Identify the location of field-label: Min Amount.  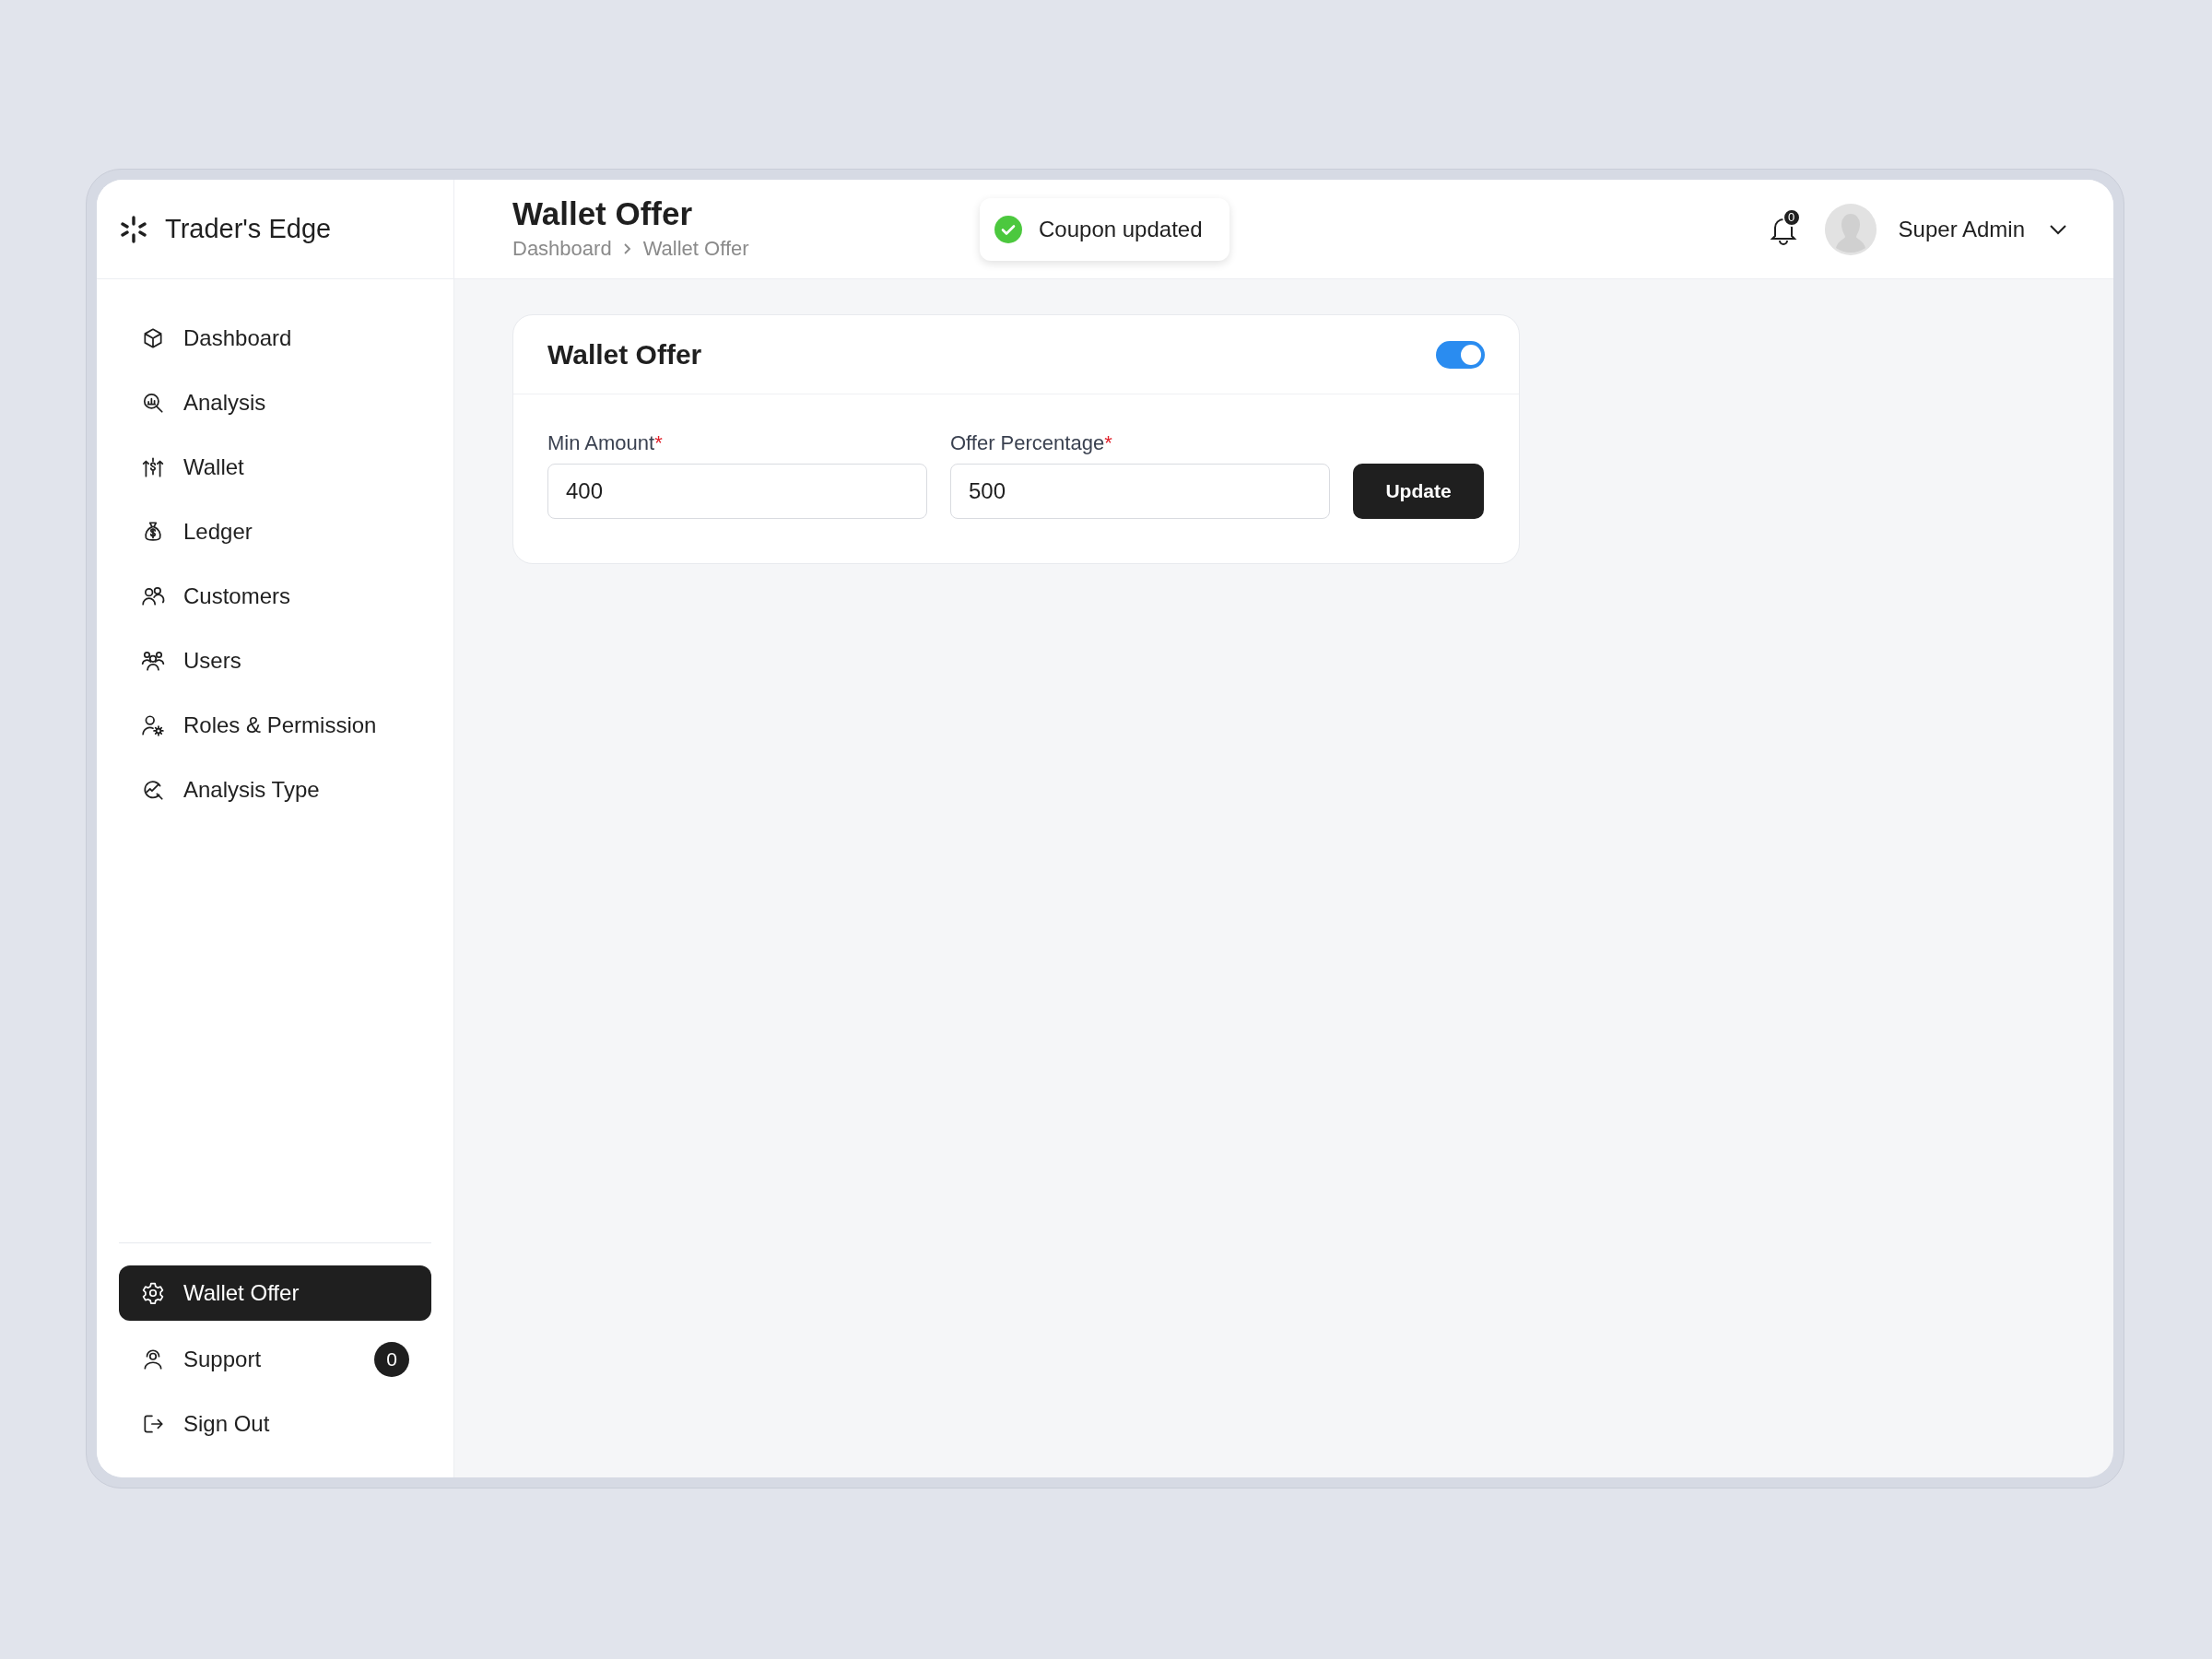
(601, 443).